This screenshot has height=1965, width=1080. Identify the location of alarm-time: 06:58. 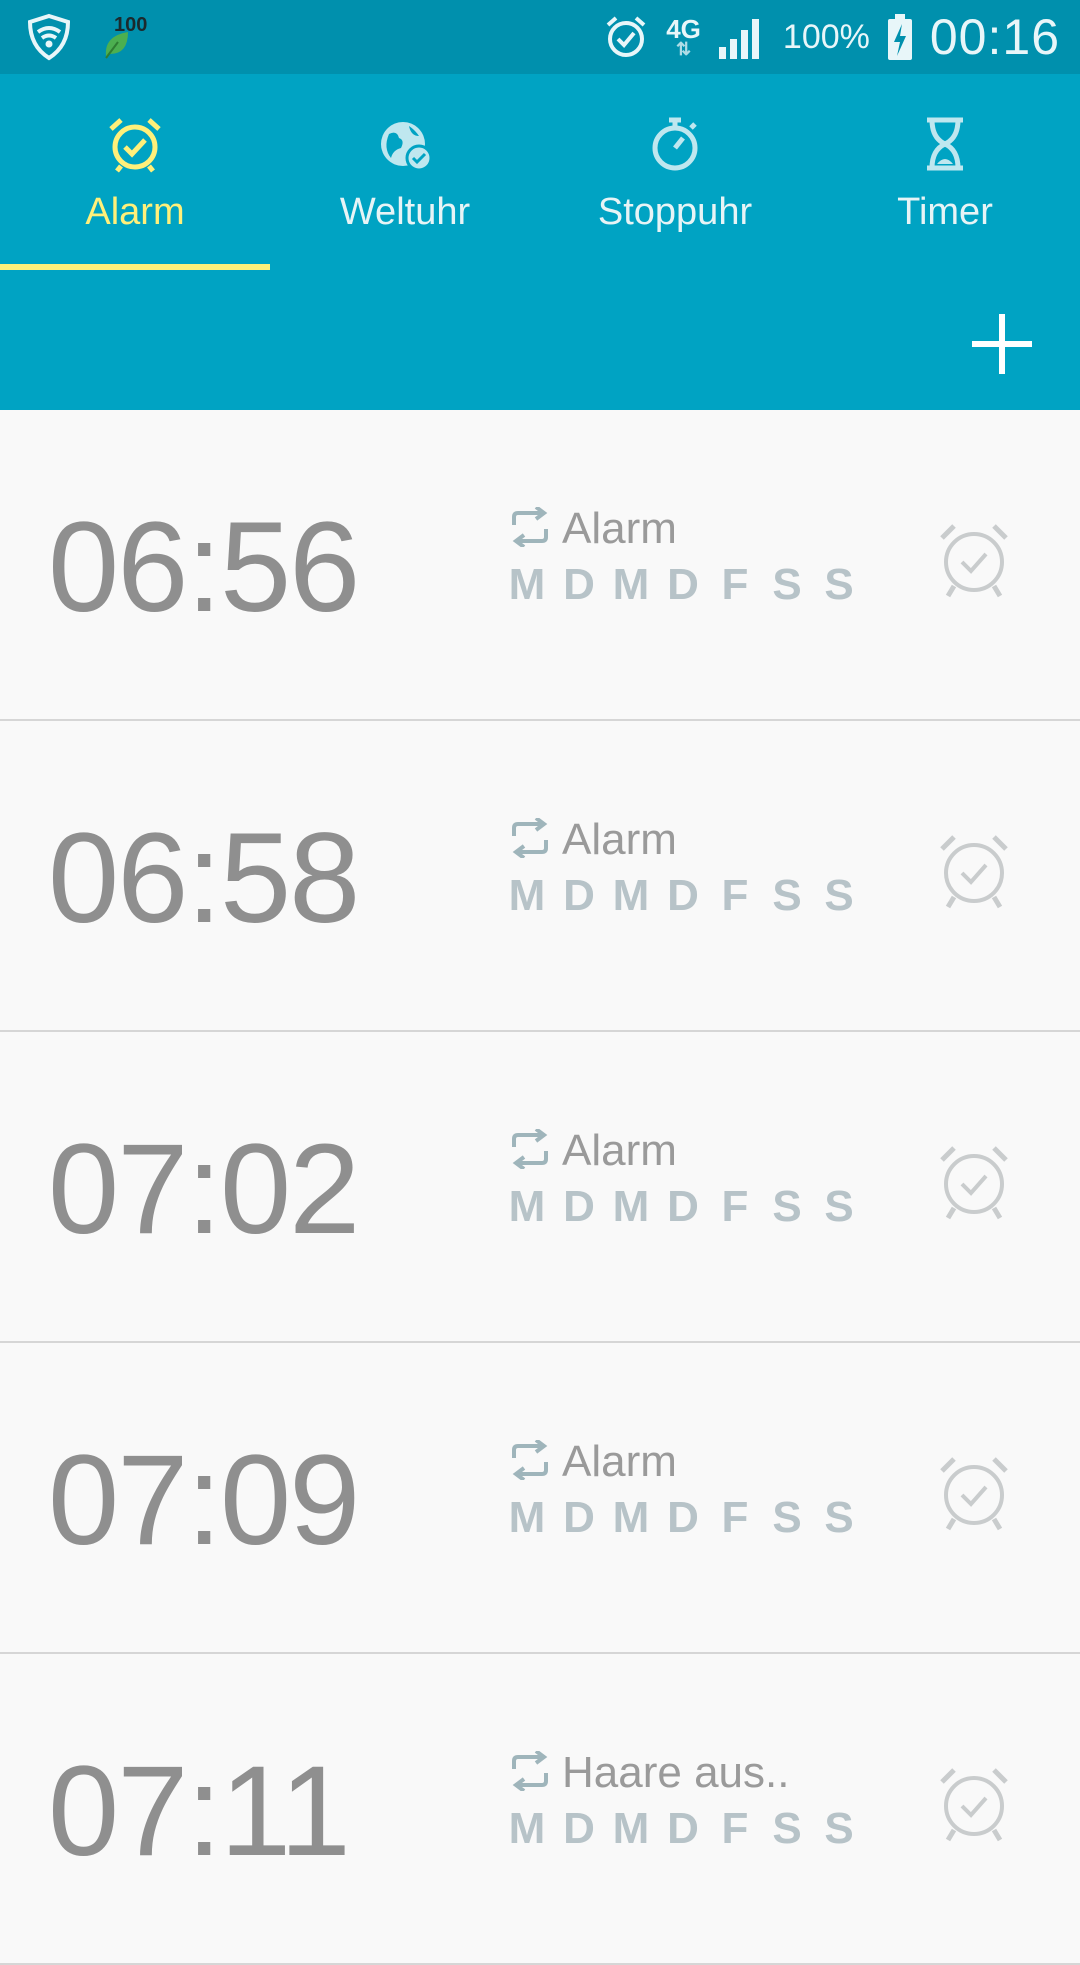
(204, 878).